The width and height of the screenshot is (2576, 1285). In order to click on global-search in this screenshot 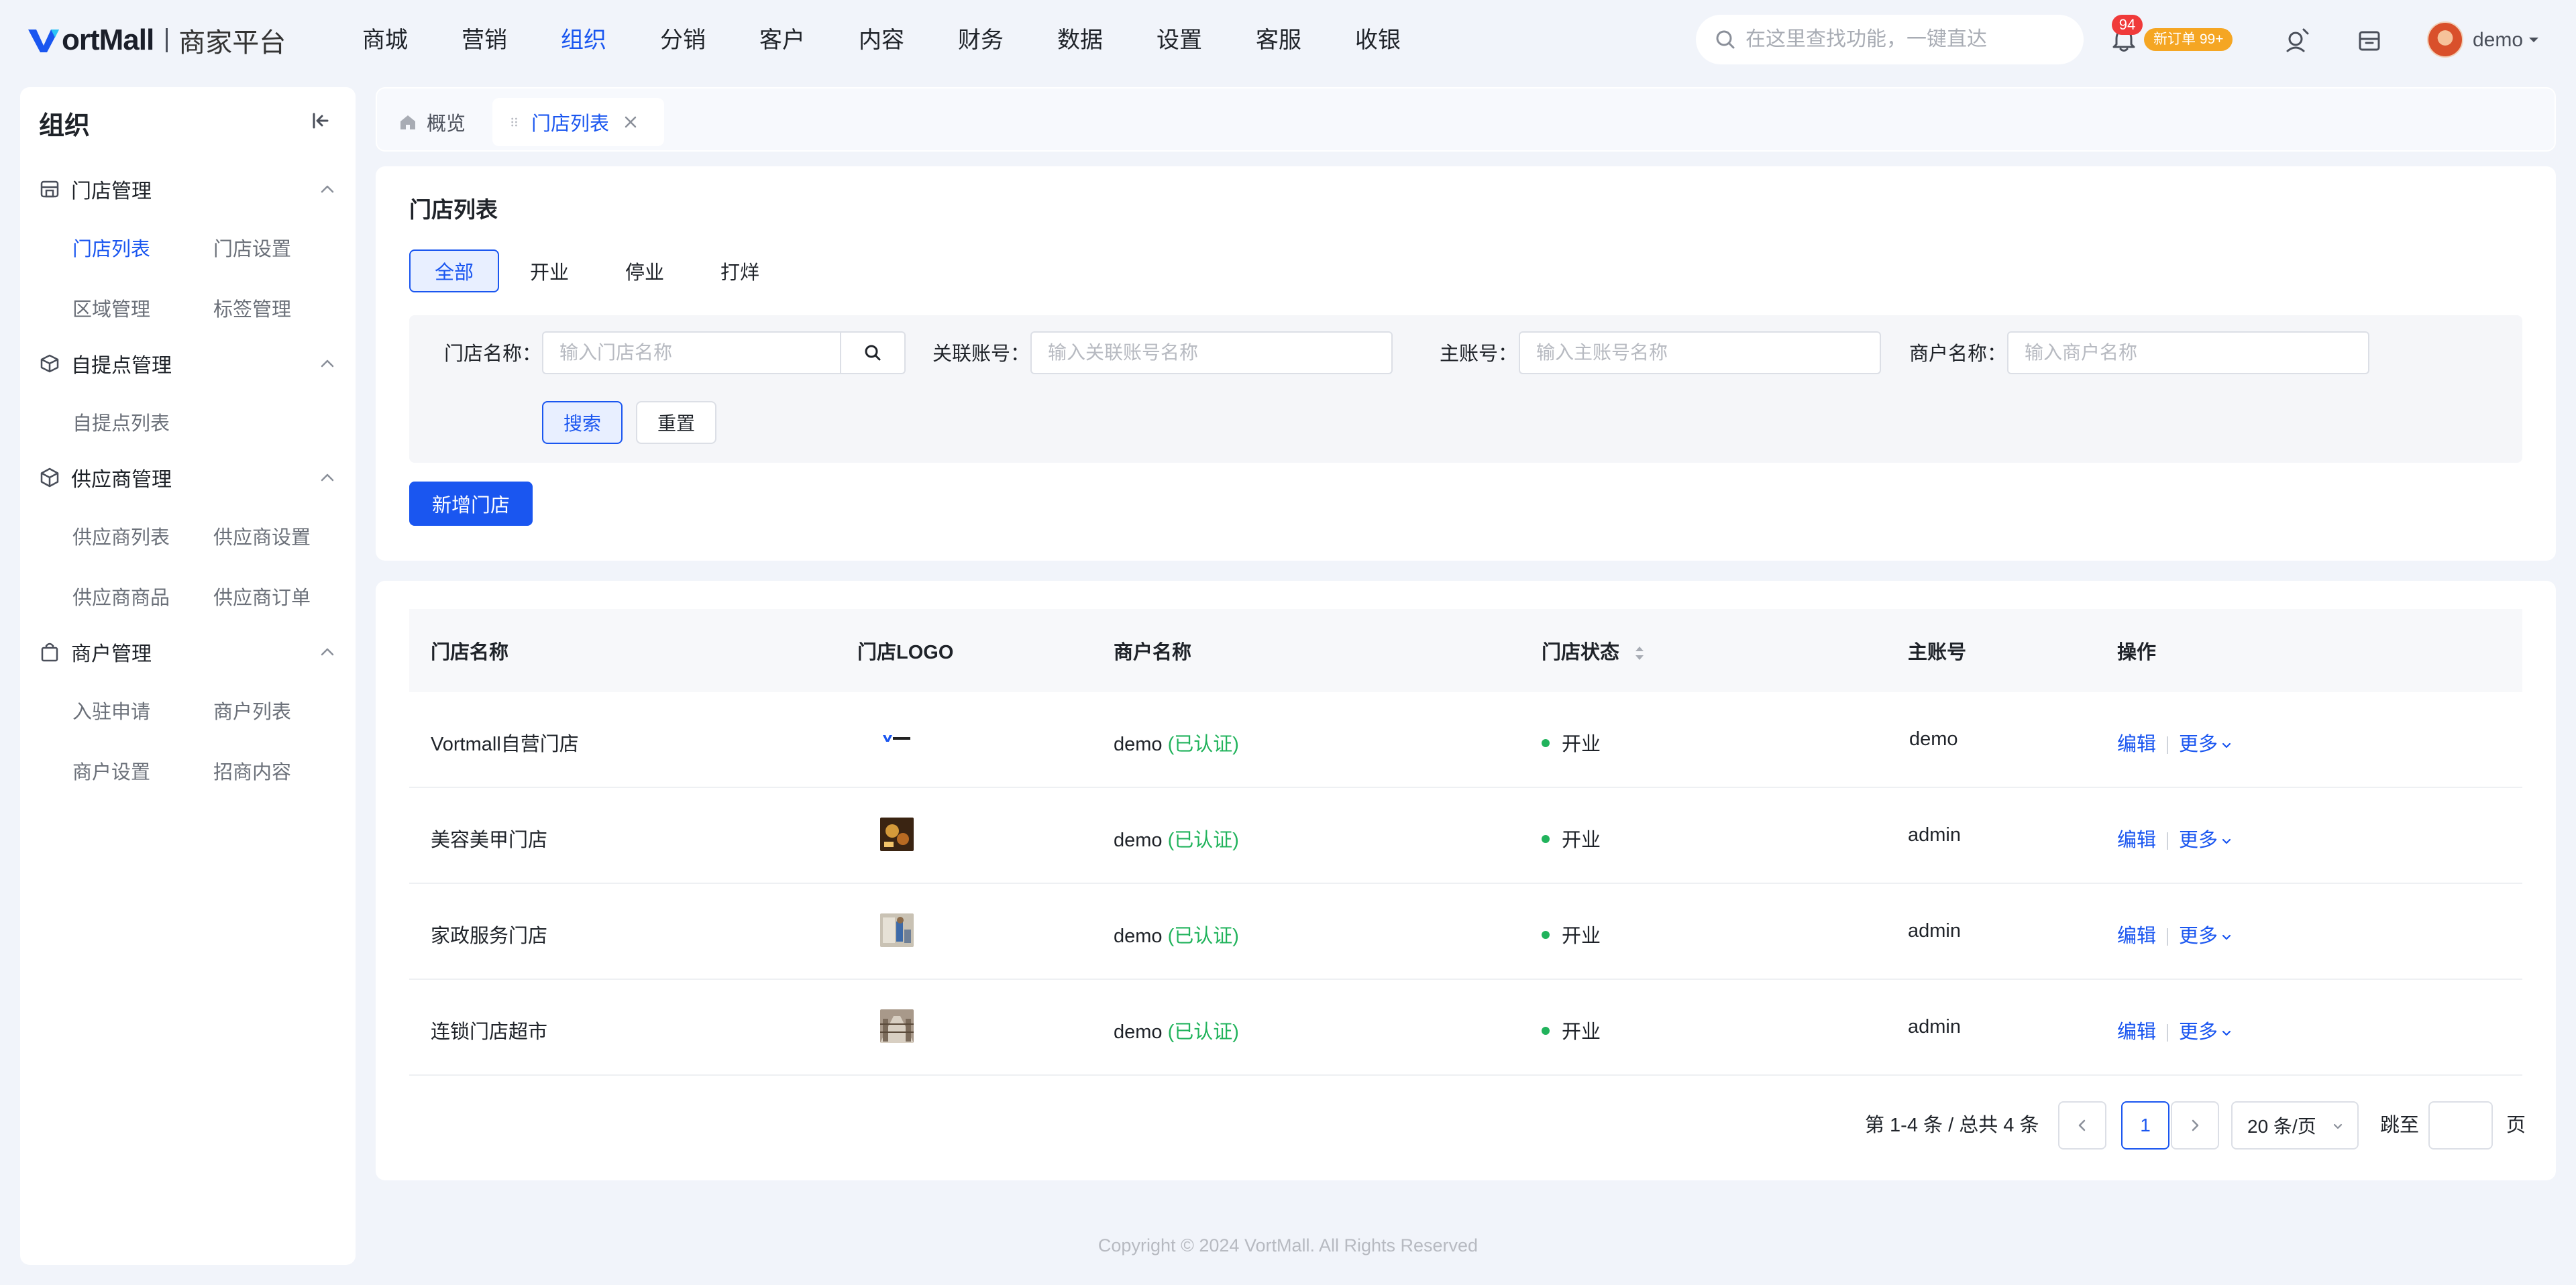, I will do `click(1890, 39)`.